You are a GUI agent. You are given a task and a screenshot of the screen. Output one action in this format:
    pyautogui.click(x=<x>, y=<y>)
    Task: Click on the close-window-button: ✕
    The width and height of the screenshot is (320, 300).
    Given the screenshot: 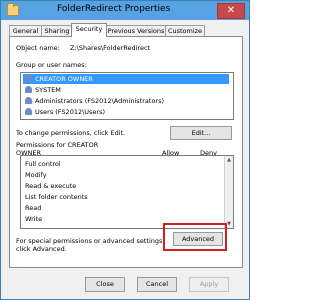 What is the action you would take?
    pyautogui.click(x=231, y=11)
    